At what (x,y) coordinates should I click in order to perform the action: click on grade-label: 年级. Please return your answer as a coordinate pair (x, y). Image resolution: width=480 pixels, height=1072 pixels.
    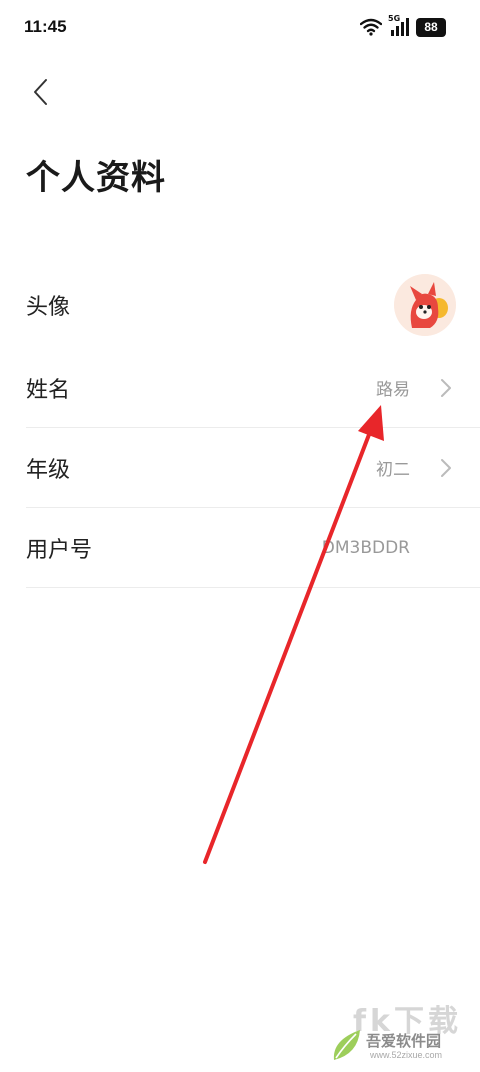
    Looking at the image, I should click on (48, 470).